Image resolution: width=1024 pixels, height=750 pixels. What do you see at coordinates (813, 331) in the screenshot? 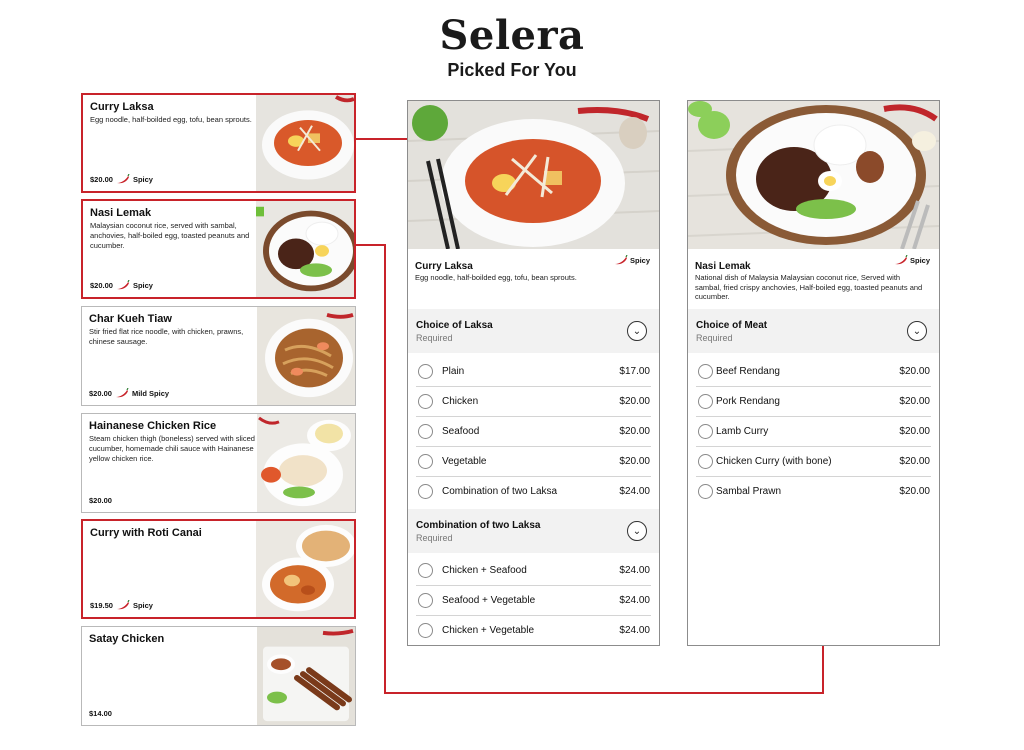
I see `option-group-header: Choice of Meat Required ⌄` at bounding box center [813, 331].